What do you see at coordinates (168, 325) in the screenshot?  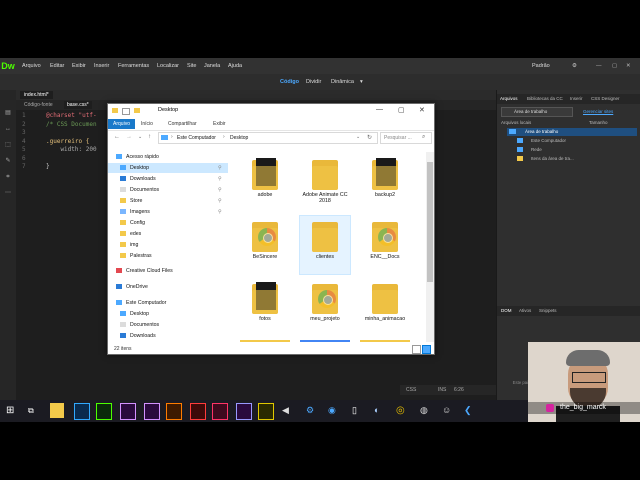 I see `nav-item: Documentos` at bounding box center [168, 325].